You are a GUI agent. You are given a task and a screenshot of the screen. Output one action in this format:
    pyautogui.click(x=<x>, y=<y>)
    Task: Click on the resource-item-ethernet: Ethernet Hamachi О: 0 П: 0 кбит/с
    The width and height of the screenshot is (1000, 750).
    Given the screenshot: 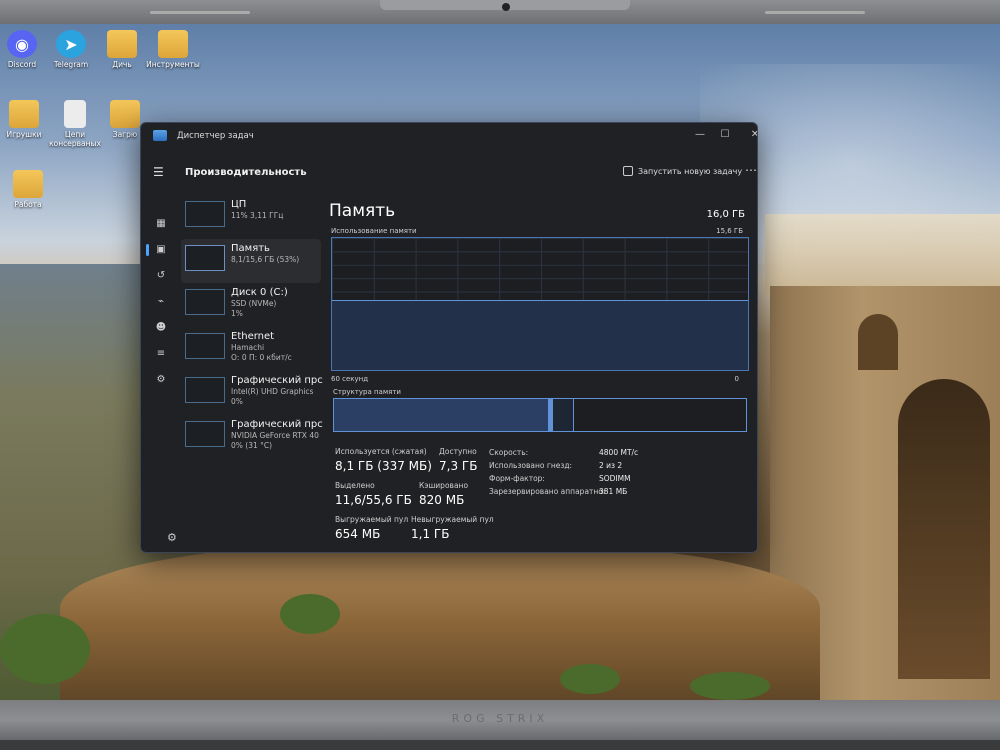 What is the action you would take?
    pyautogui.click(x=251, y=349)
    